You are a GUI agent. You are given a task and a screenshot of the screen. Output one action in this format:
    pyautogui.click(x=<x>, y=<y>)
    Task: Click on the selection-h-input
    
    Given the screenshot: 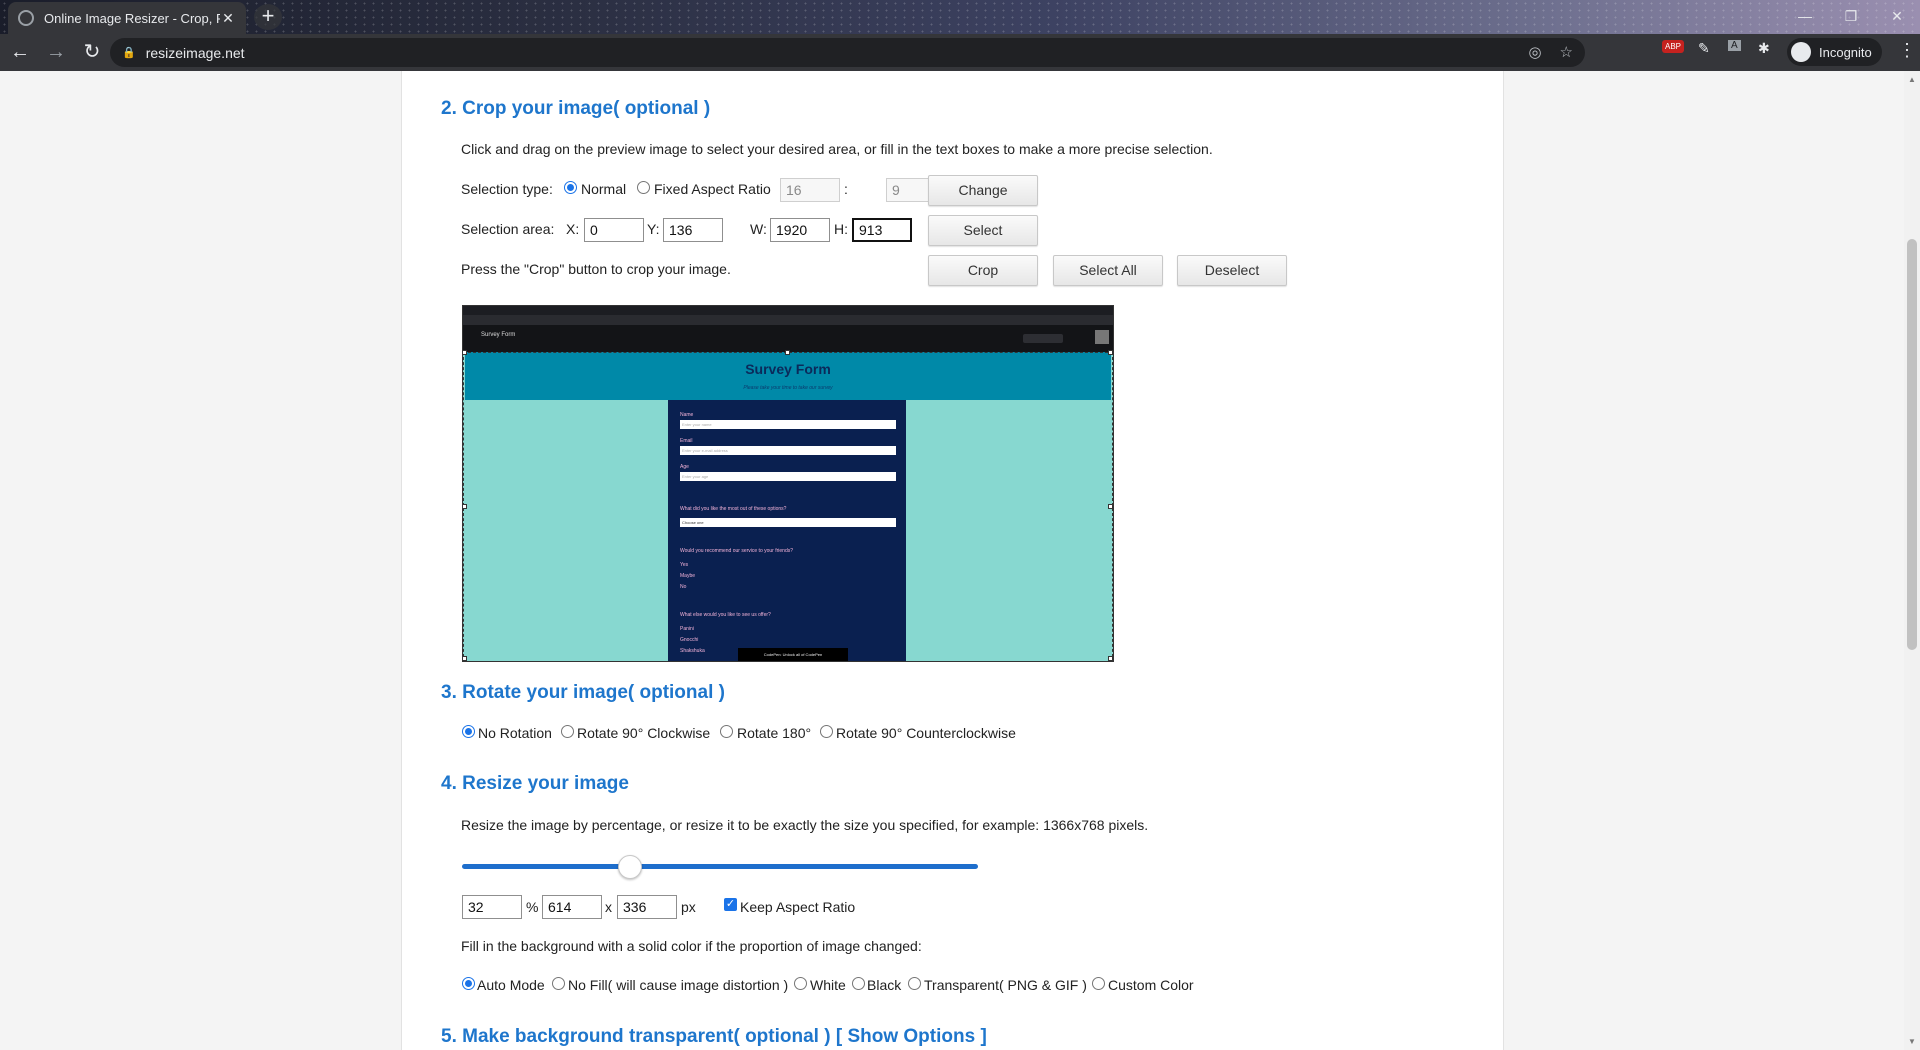 What is the action you would take?
    pyautogui.click(x=882, y=230)
    